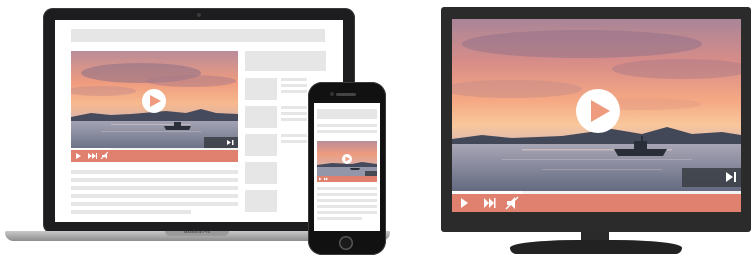 This screenshot has height=258, width=754. I want to click on laptop-camera, so click(199, 15).